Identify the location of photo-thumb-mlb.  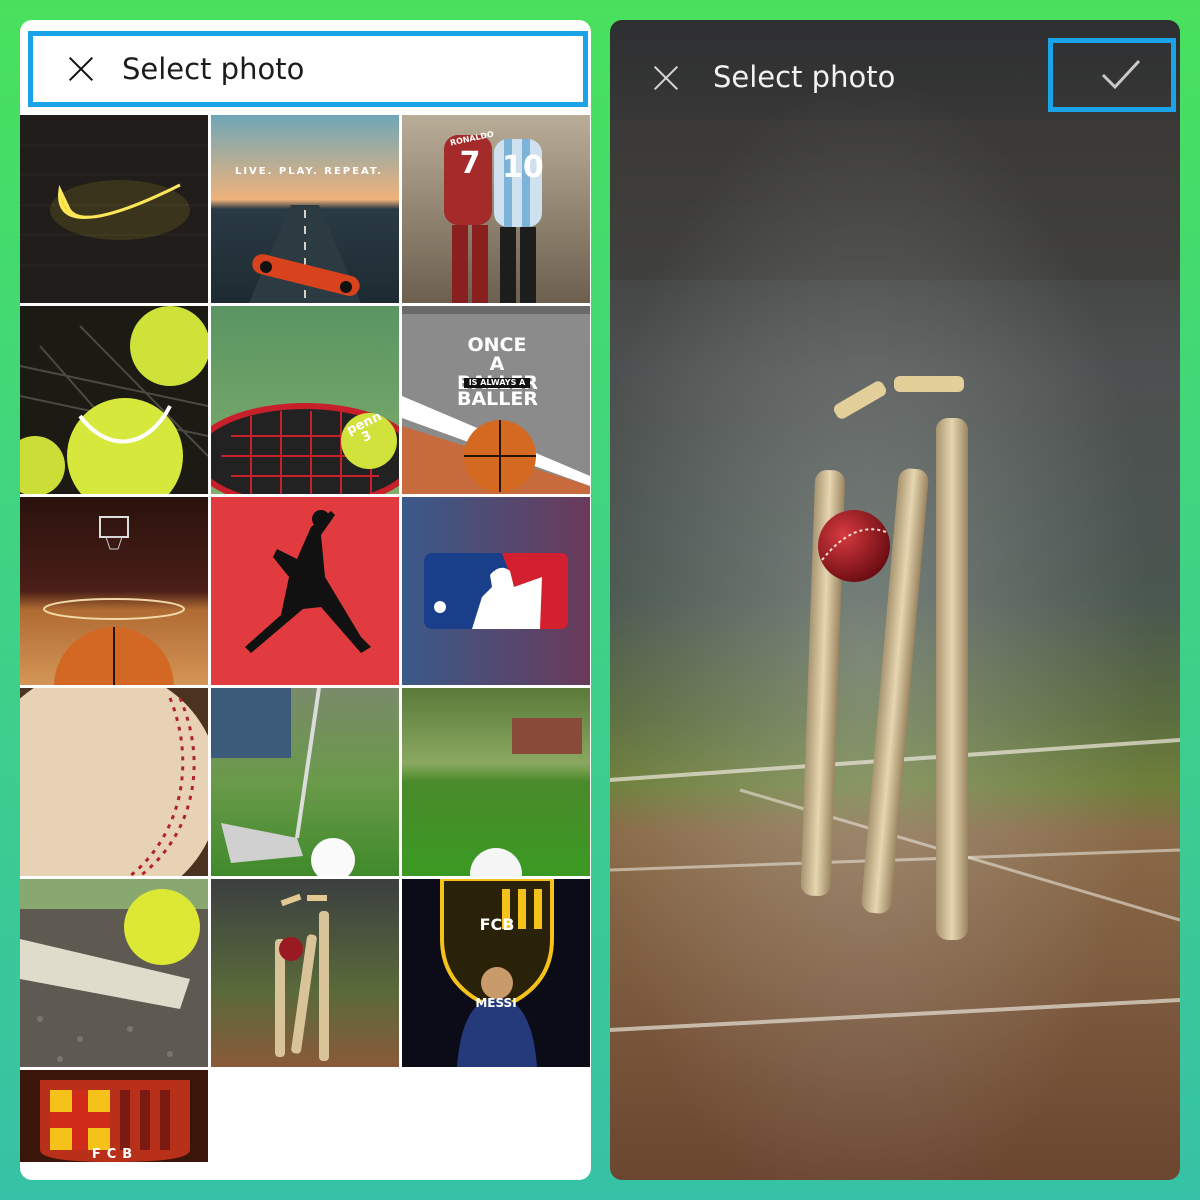
(496, 591).